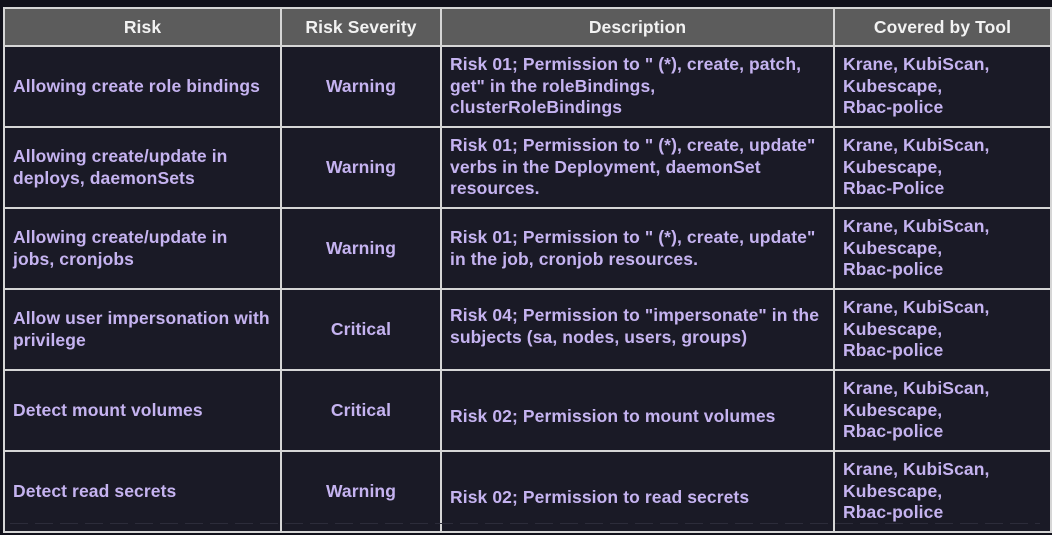 Image resolution: width=1052 pixels, height=535 pixels. What do you see at coordinates (894, 188) in the screenshot?
I see `tool-line: Rbac-Police` at bounding box center [894, 188].